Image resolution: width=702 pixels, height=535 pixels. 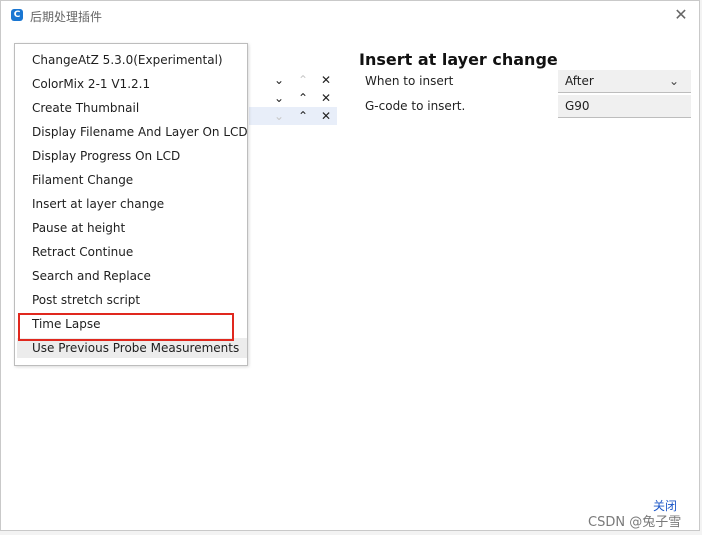 I want to click on dropdown-item-insert-at-layer-change: Insert at layer change, so click(x=132, y=204).